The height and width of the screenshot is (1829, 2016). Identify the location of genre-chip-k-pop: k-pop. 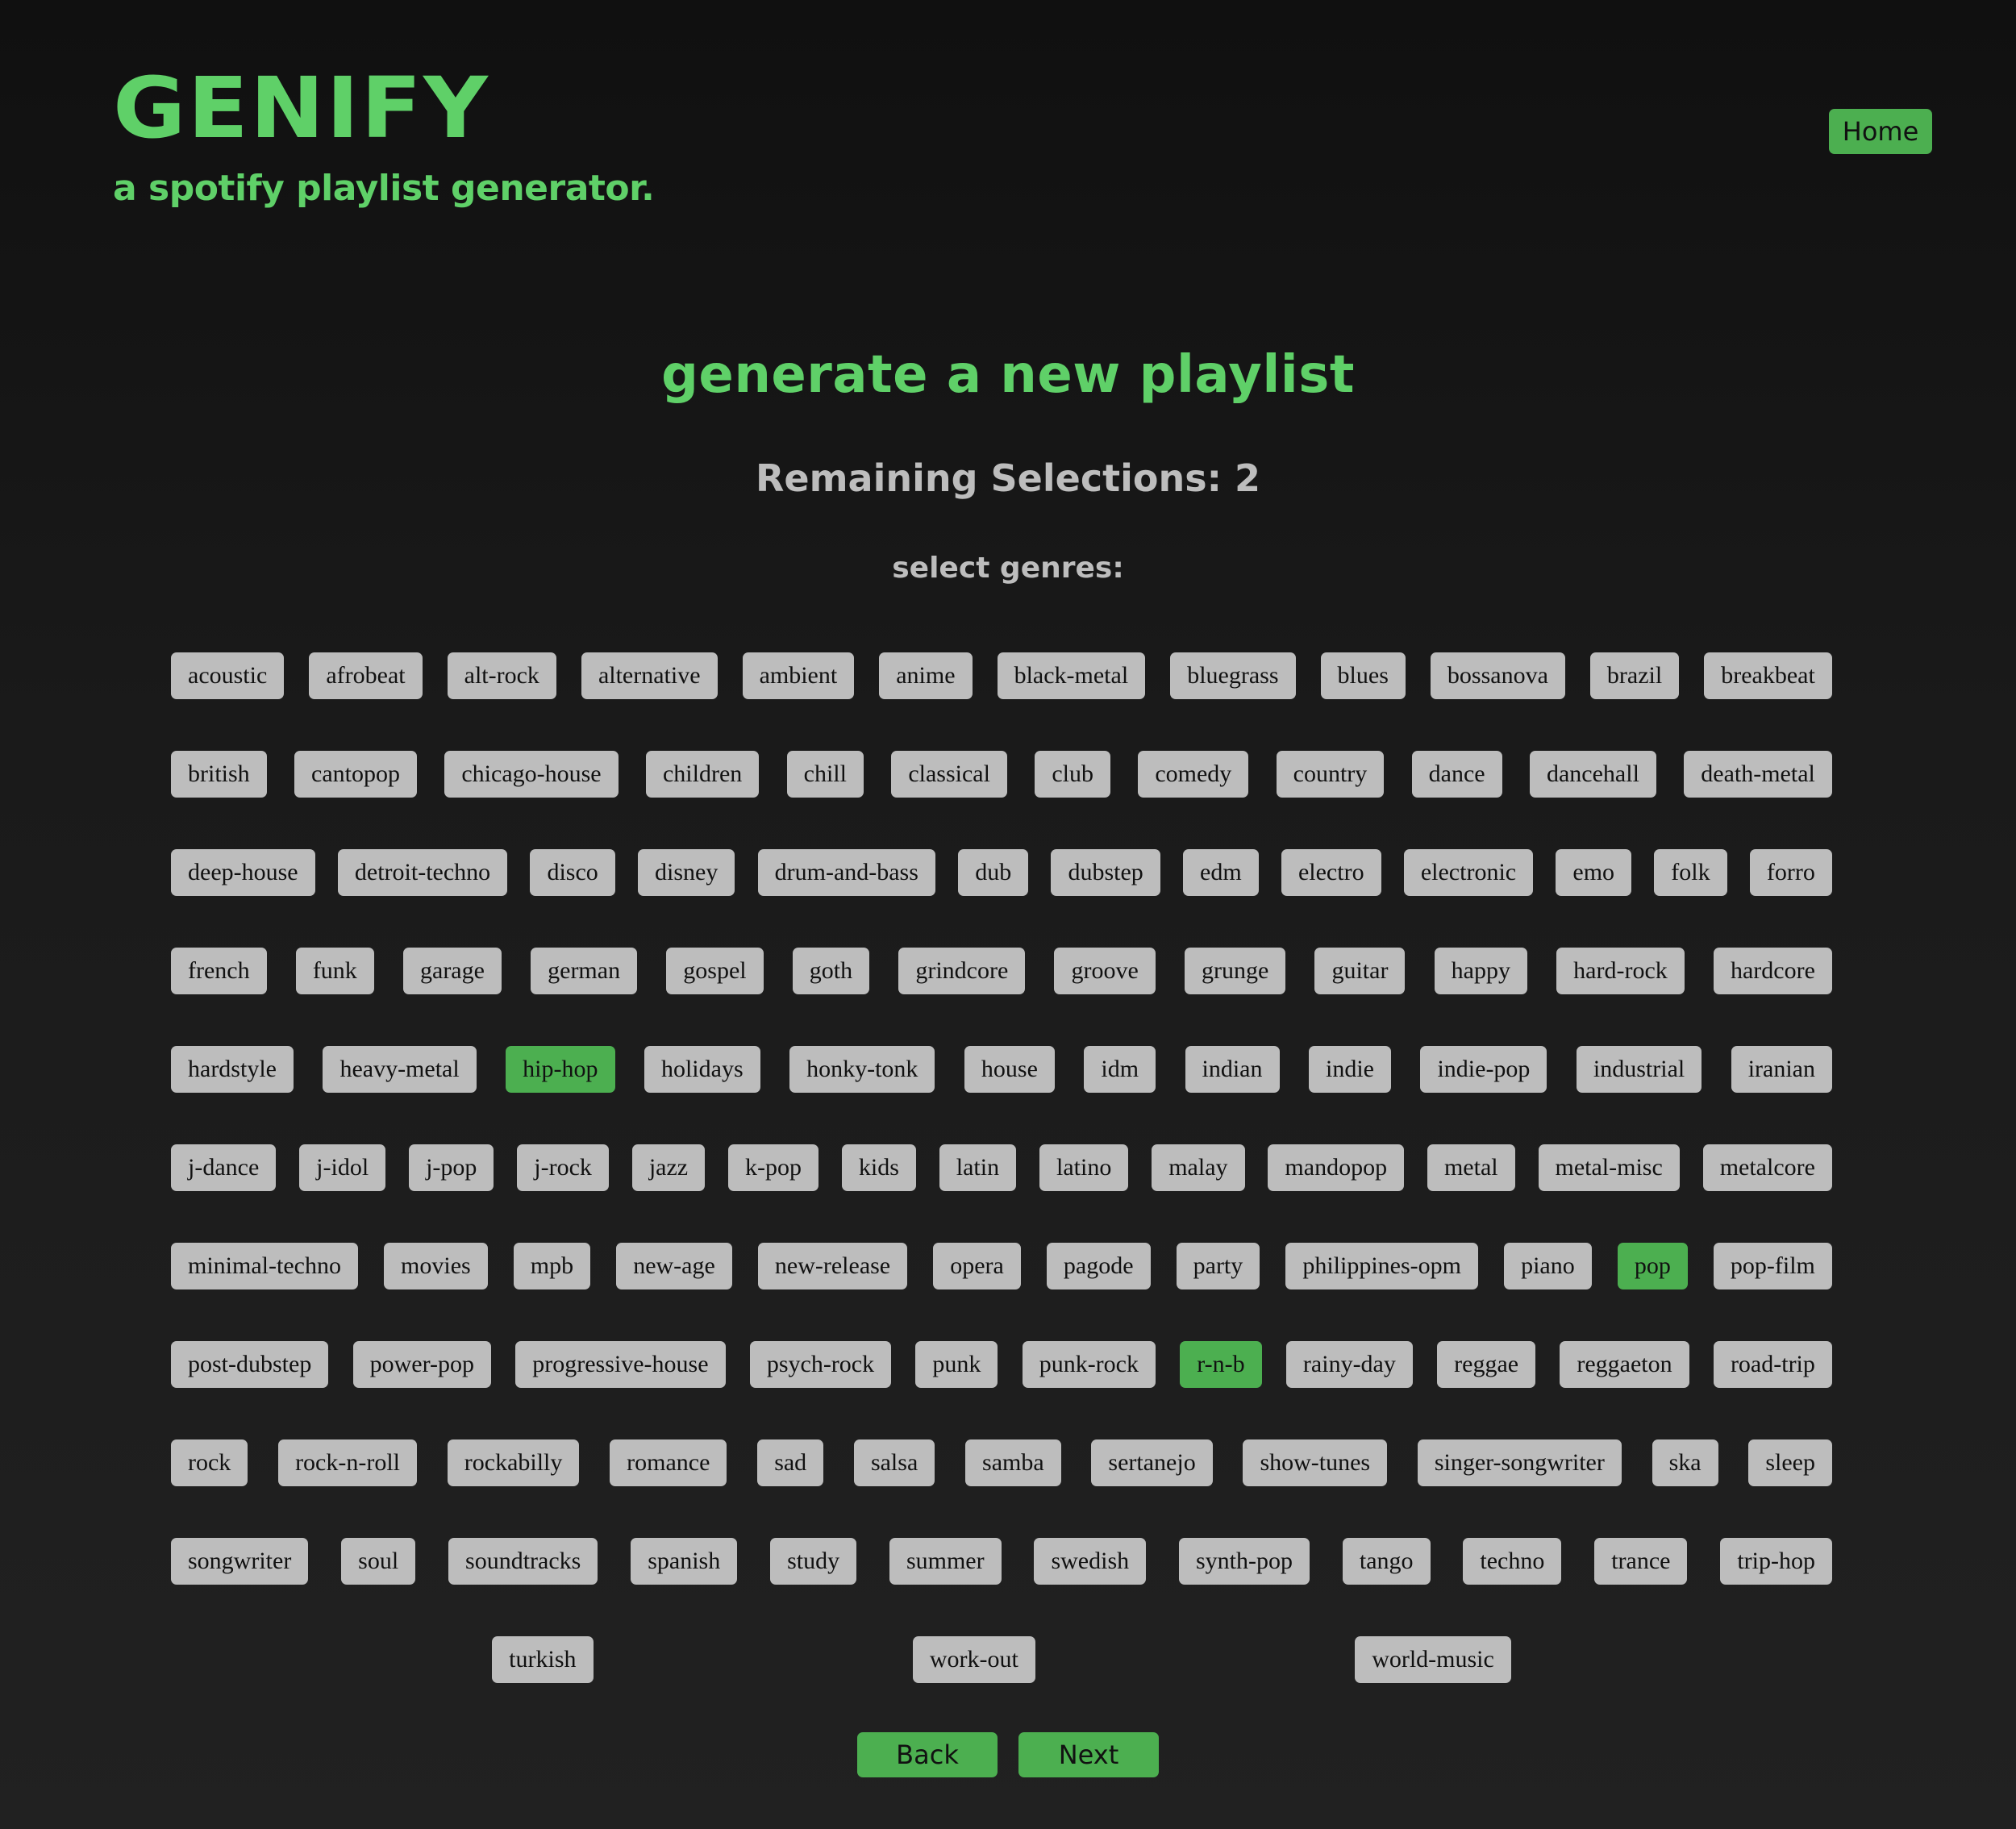
(772, 1167).